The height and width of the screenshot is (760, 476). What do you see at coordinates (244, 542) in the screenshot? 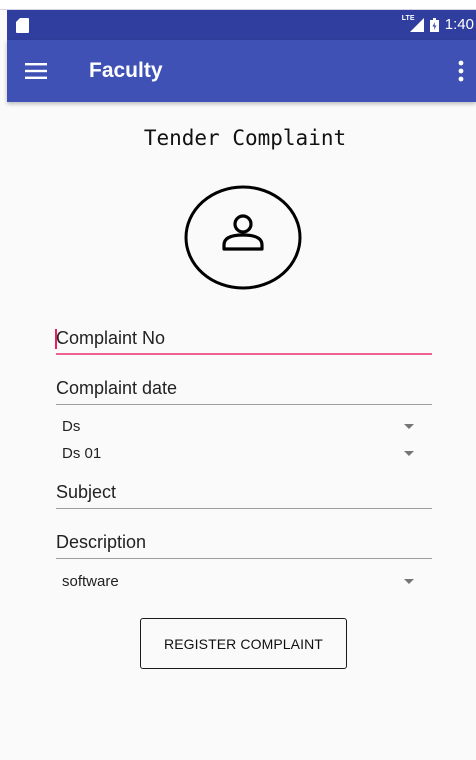
I see `description-field: Description` at bounding box center [244, 542].